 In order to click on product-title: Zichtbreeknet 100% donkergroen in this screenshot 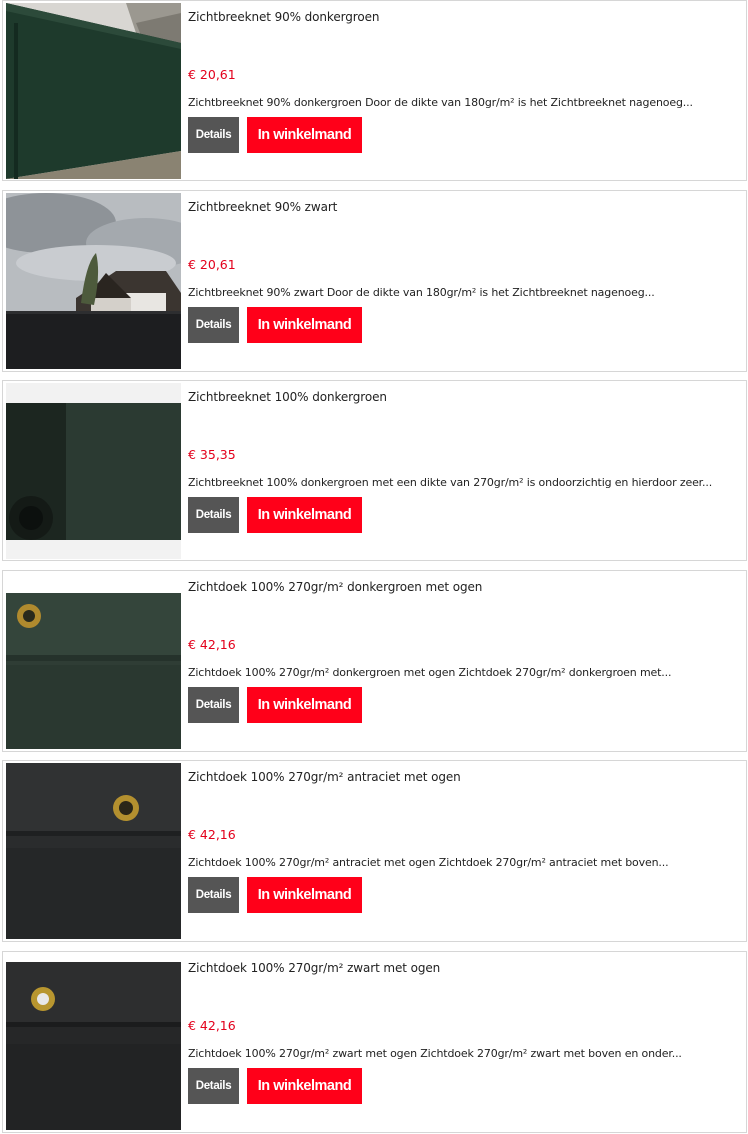, I will do `click(287, 397)`.